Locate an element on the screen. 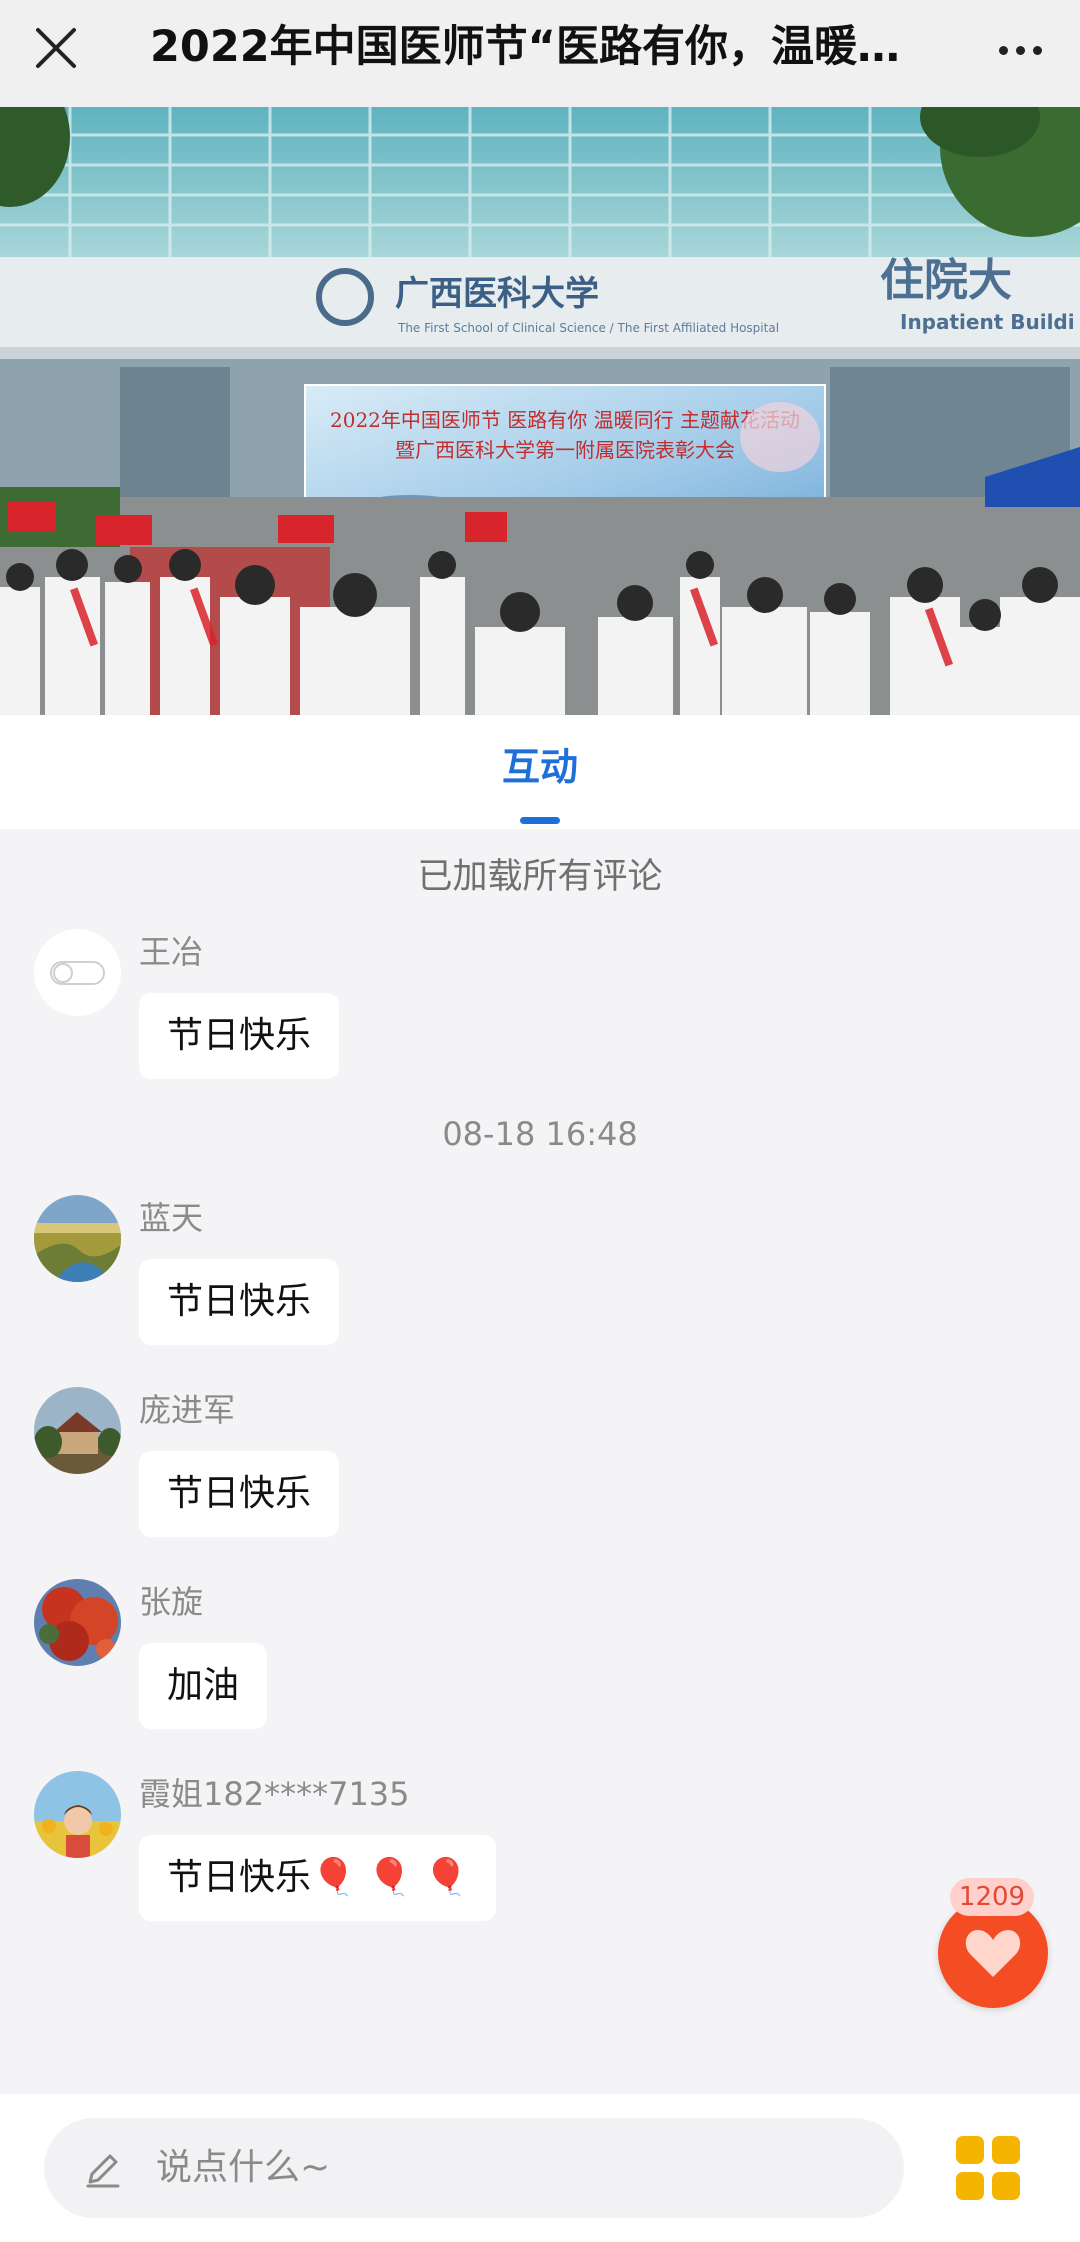 This screenshot has width=1080, height=2242. hall-sign-en: Inpatient Buildi is located at coordinates (987, 322).